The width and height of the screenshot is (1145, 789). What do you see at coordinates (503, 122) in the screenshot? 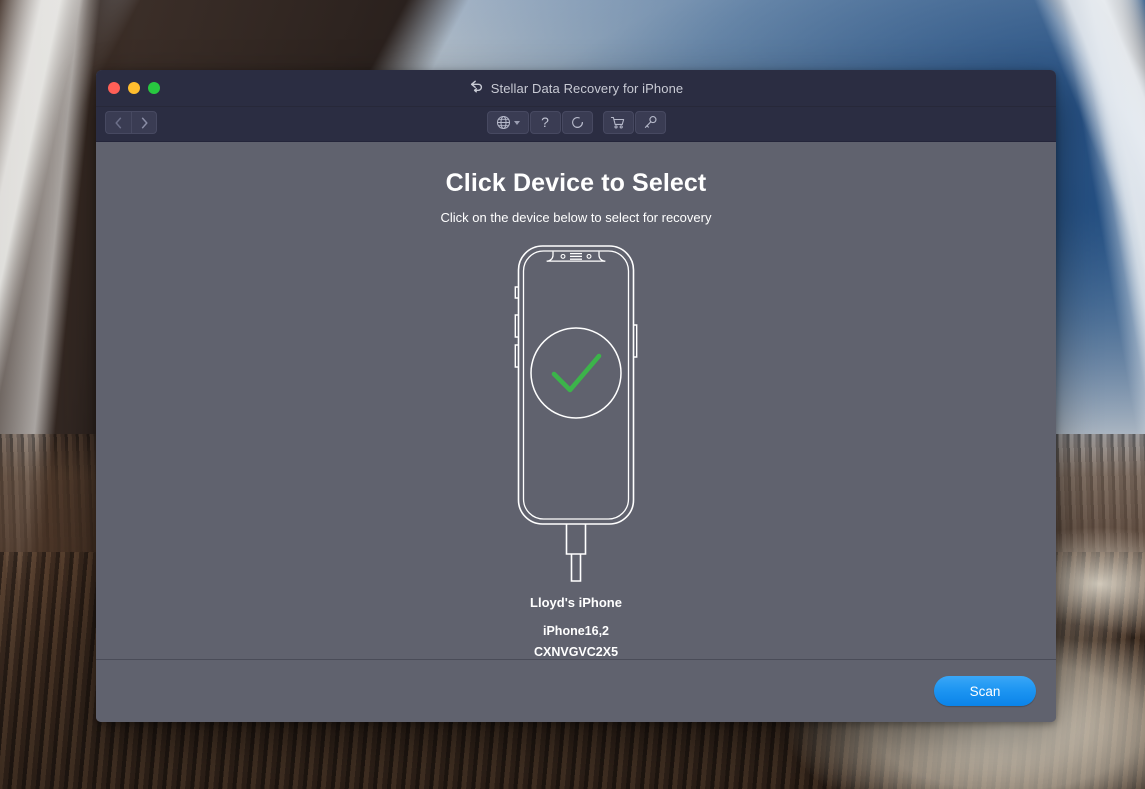
I see `globe-icon` at bounding box center [503, 122].